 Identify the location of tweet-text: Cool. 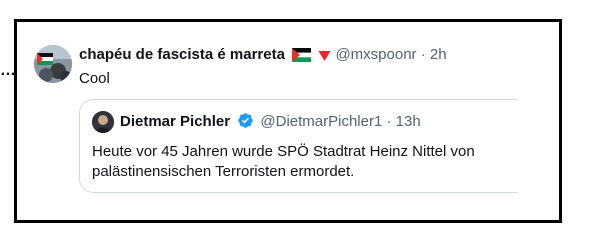
(94, 78).